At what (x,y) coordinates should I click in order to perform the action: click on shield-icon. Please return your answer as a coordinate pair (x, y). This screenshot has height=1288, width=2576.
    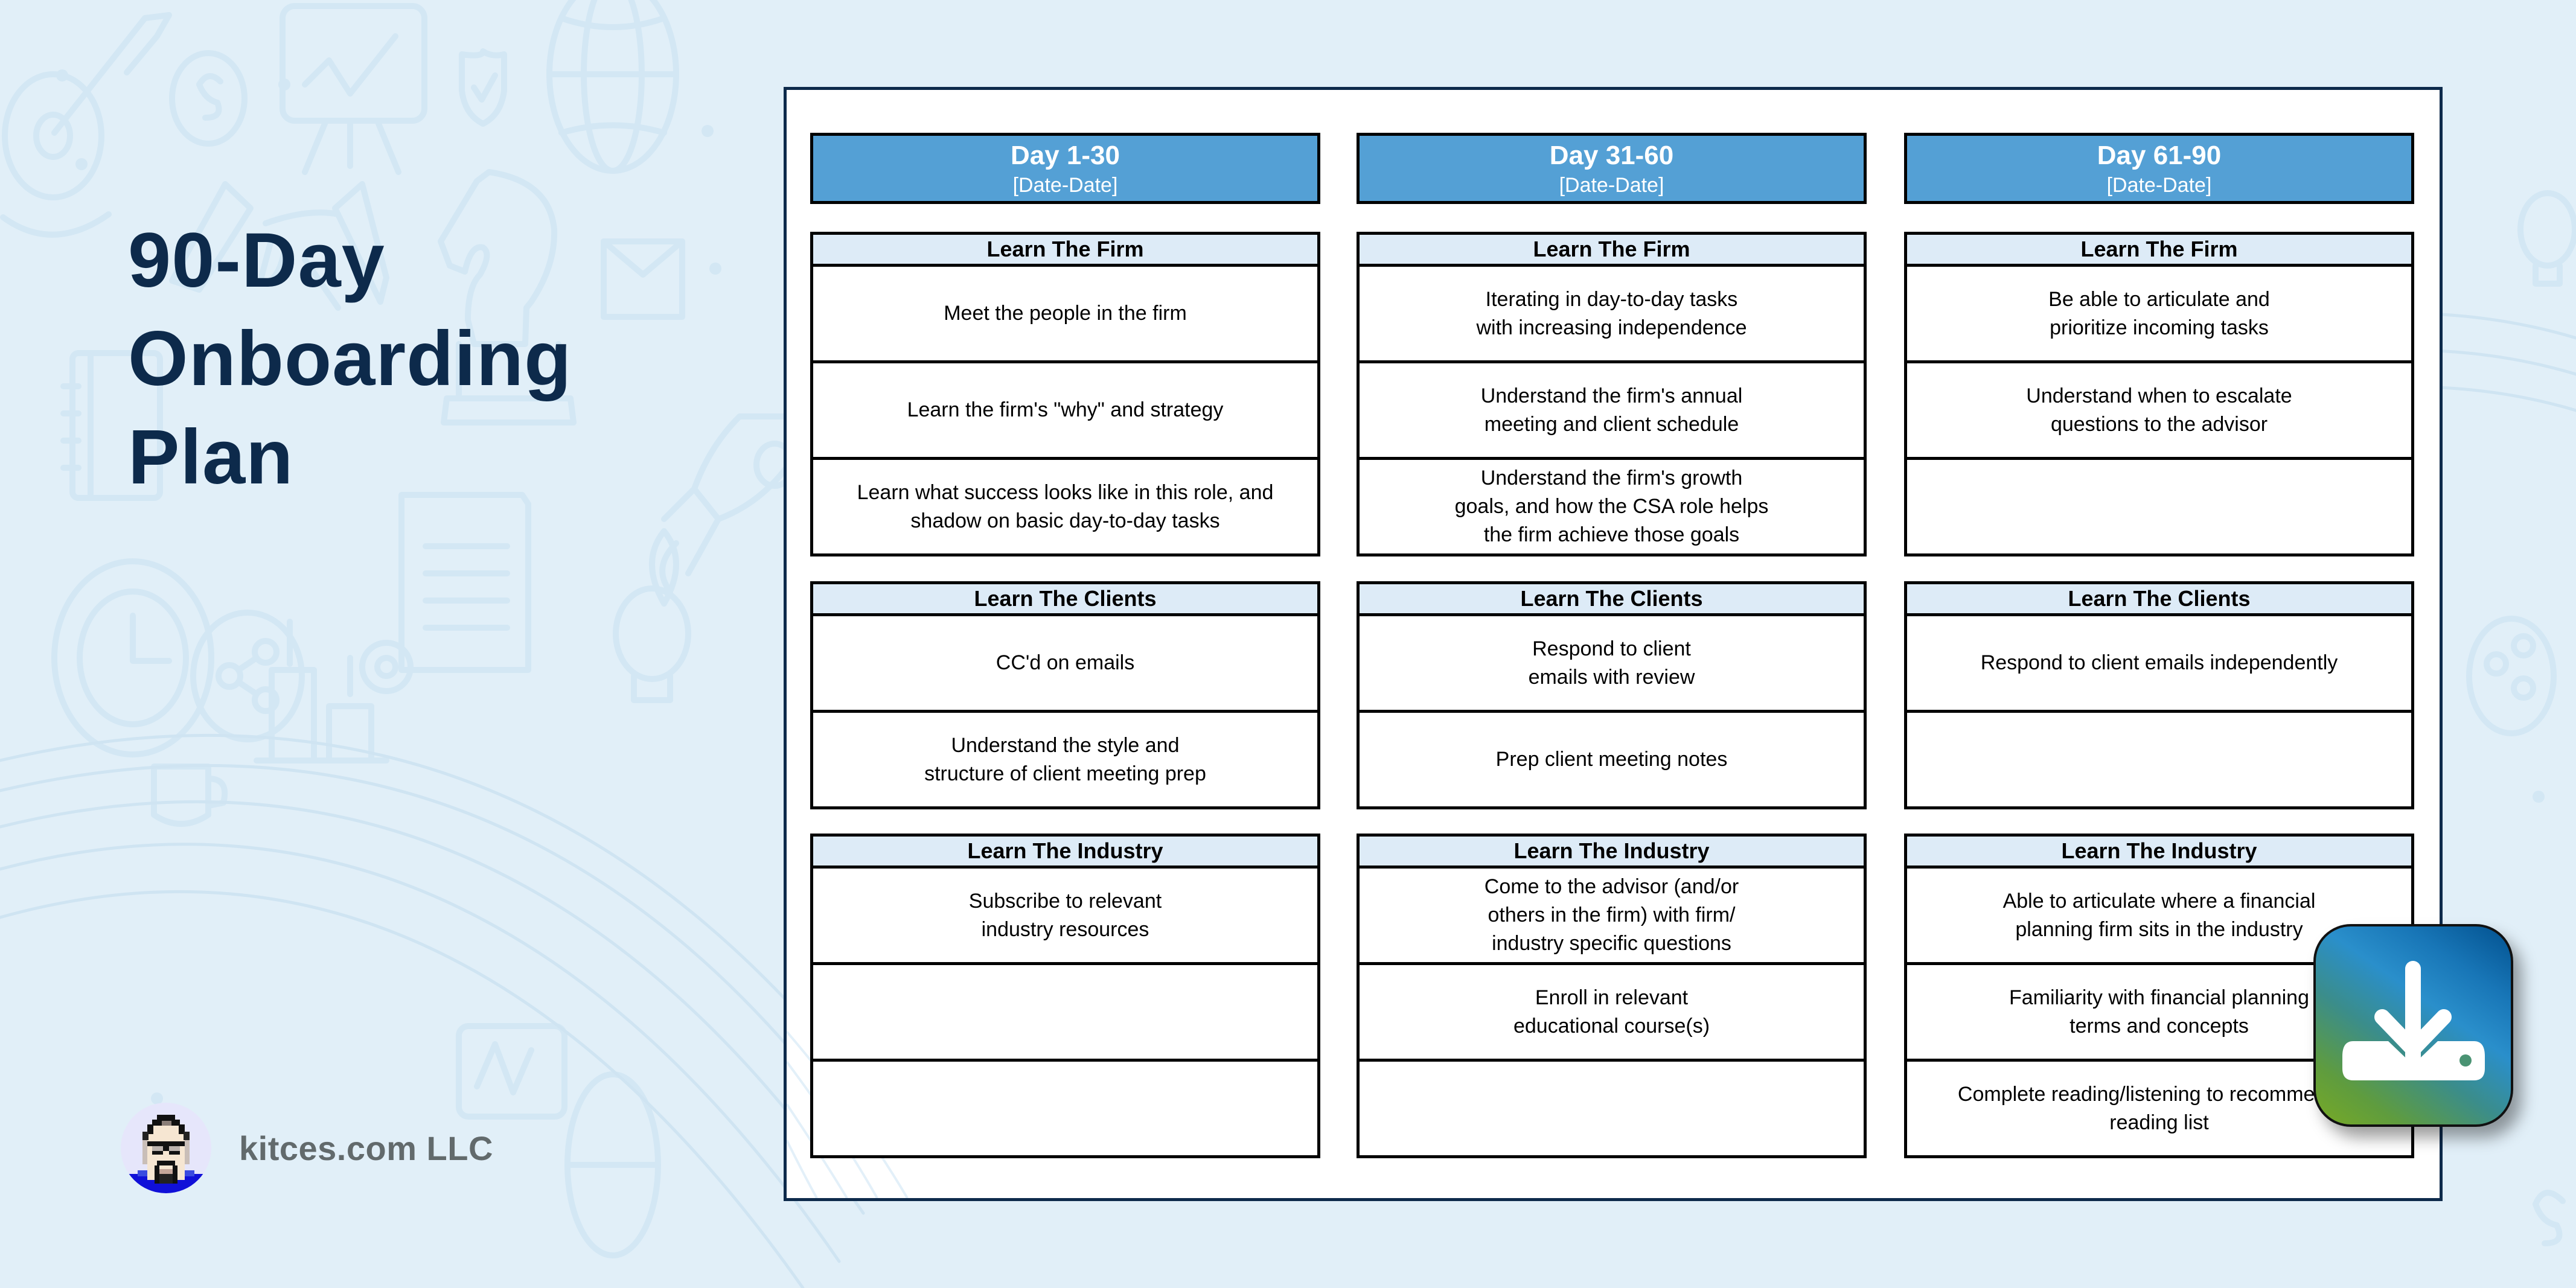
    Looking at the image, I should click on (483, 87).